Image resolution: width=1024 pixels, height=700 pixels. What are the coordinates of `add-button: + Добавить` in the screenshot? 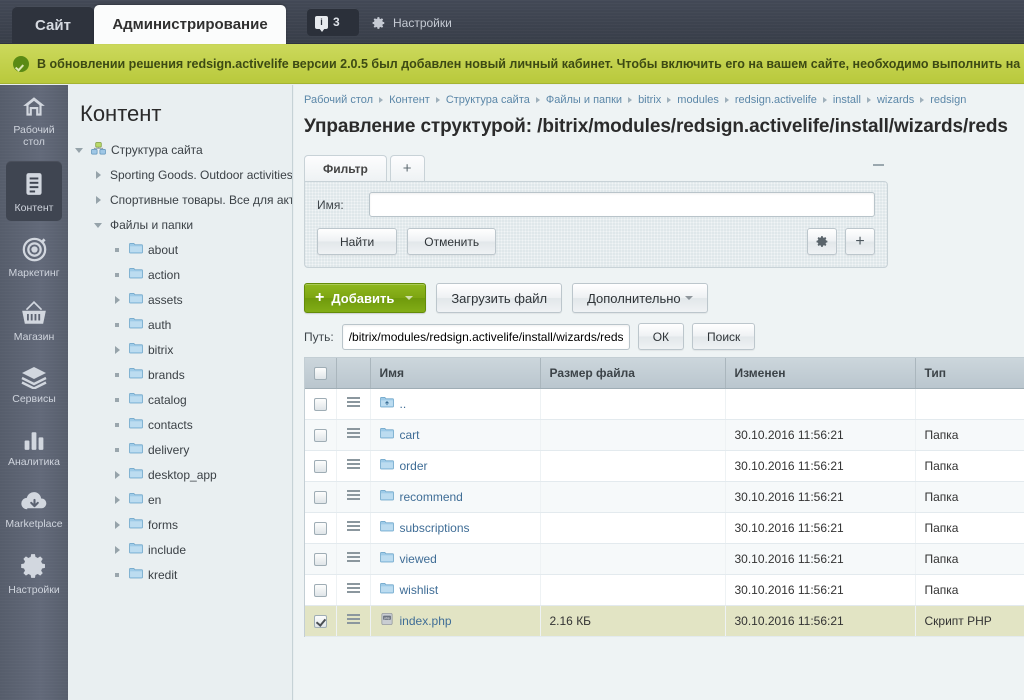 It's located at (365, 298).